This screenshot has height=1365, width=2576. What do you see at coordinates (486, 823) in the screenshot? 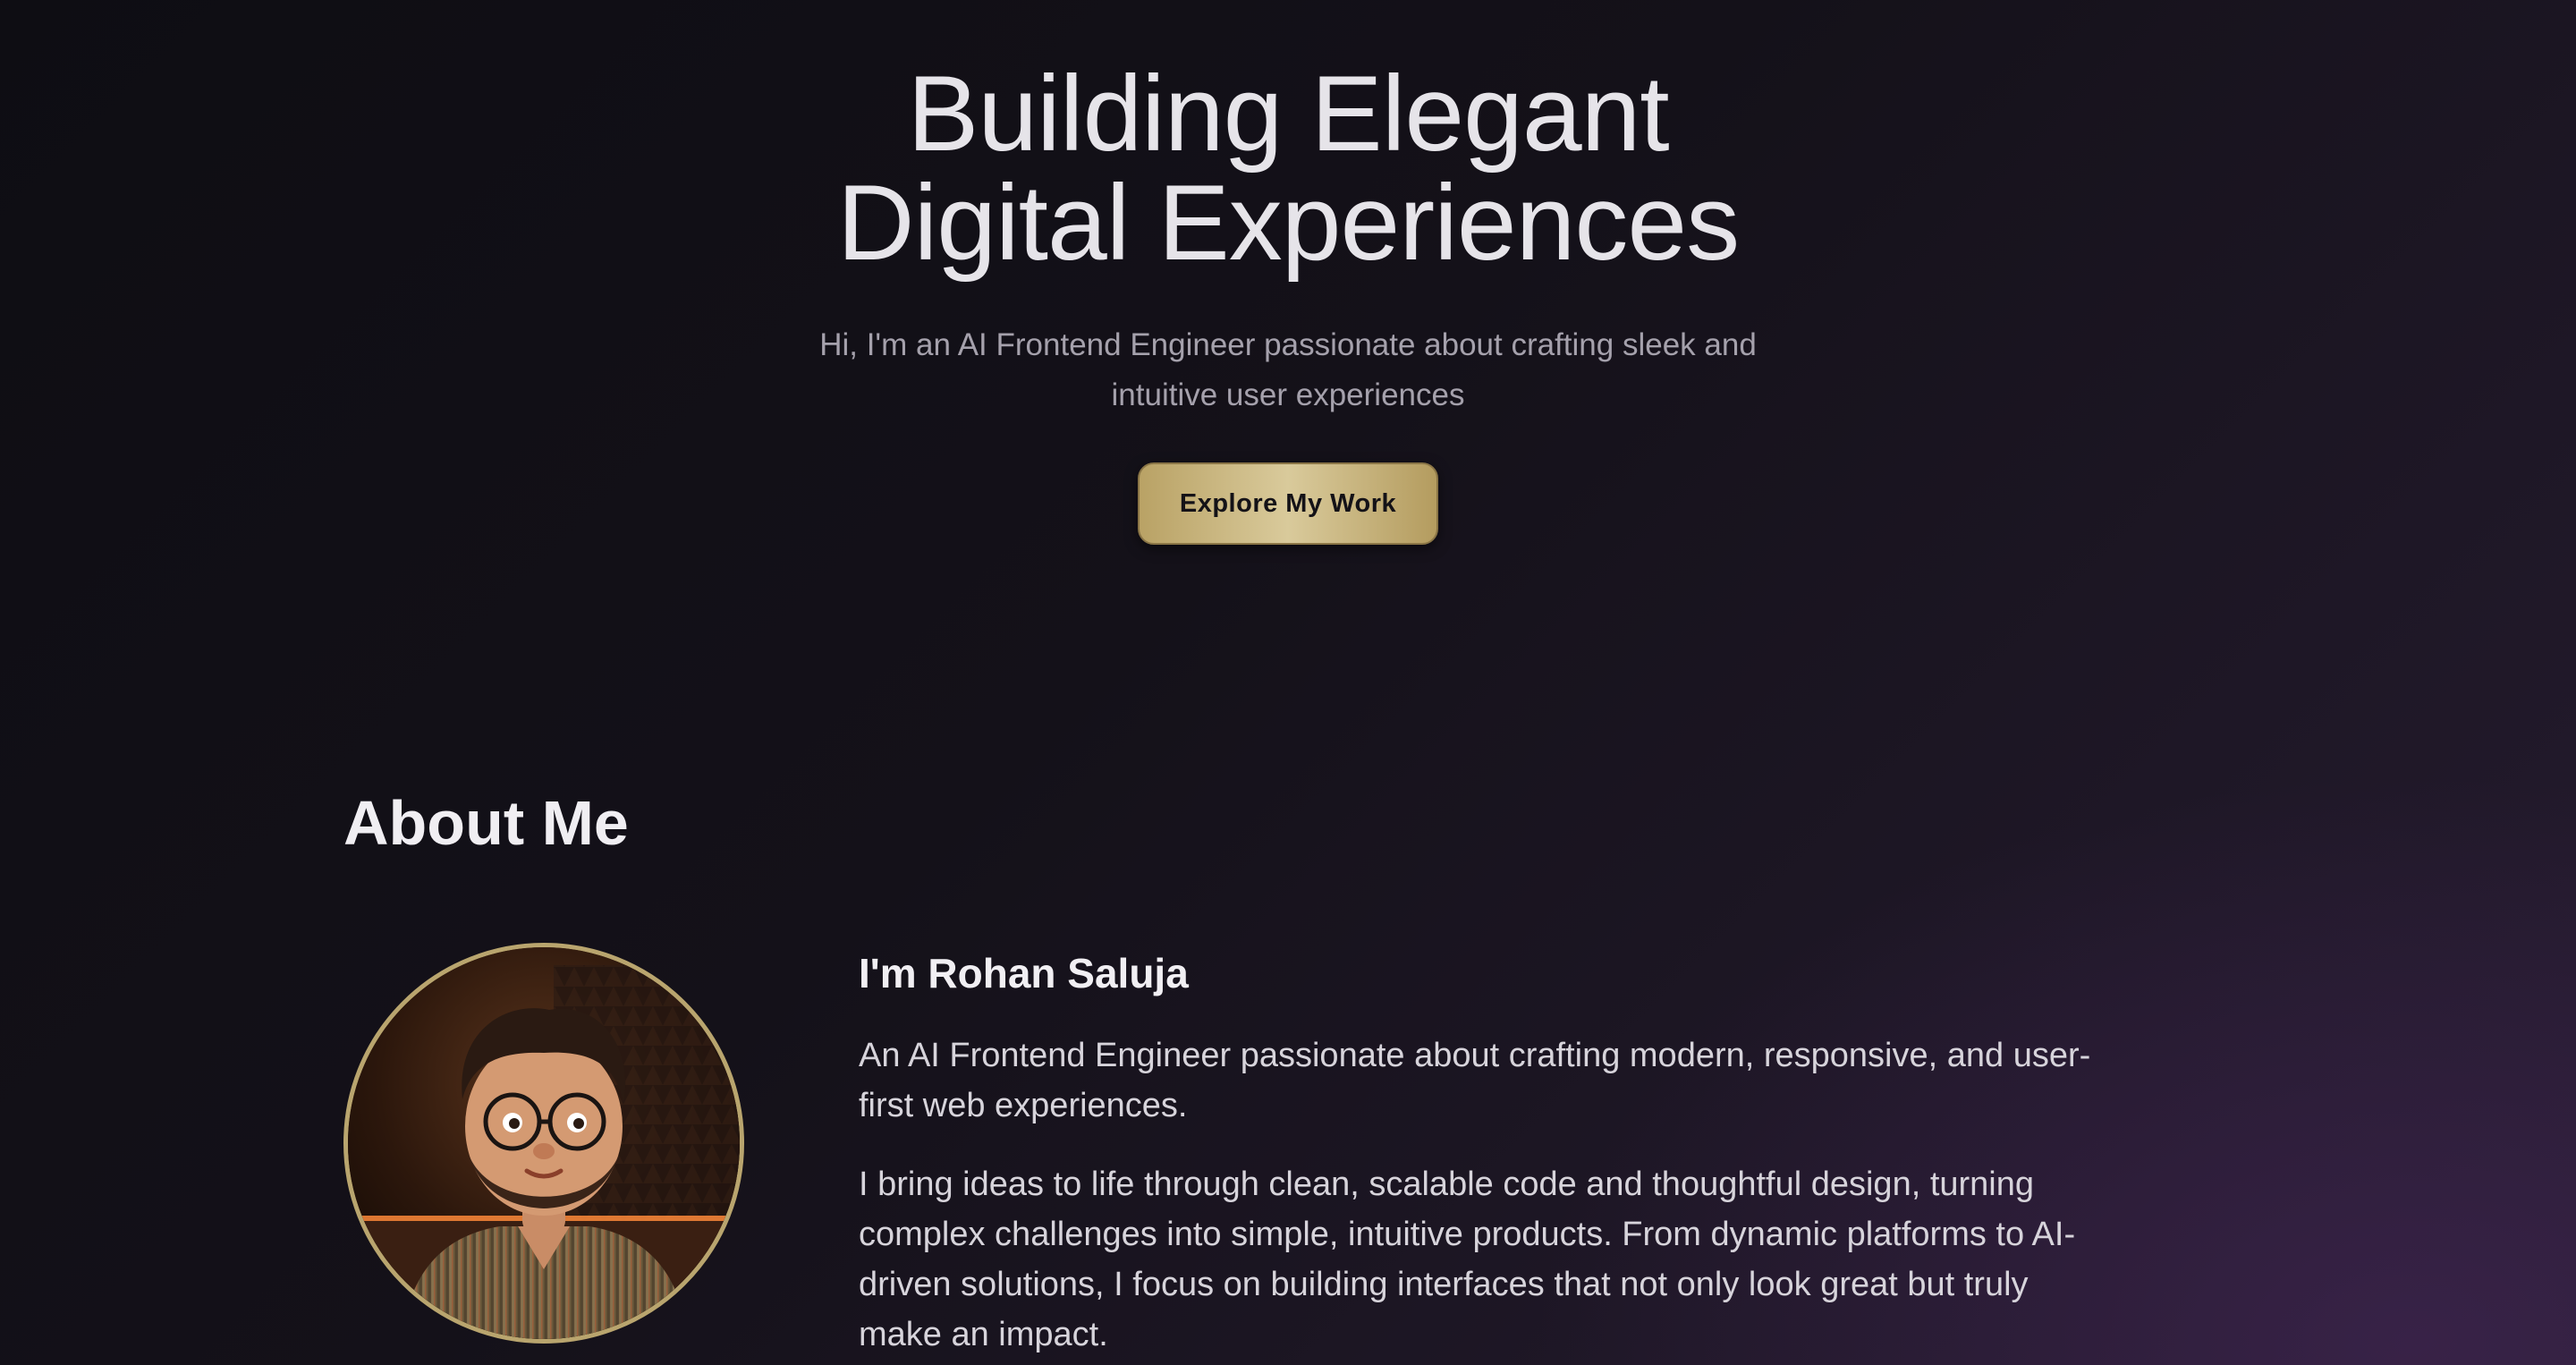
I see `about-heading: About Me` at bounding box center [486, 823].